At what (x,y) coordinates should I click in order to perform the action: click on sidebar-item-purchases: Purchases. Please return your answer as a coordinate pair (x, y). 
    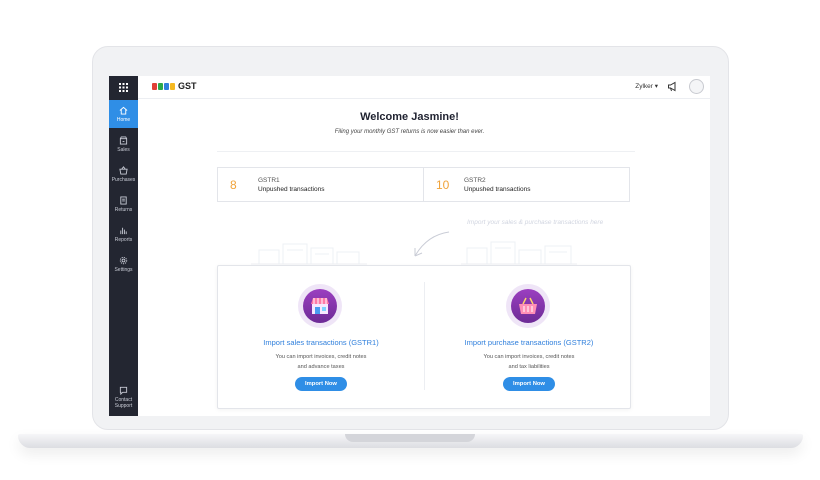
    Looking at the image, I should click on (123, 174).